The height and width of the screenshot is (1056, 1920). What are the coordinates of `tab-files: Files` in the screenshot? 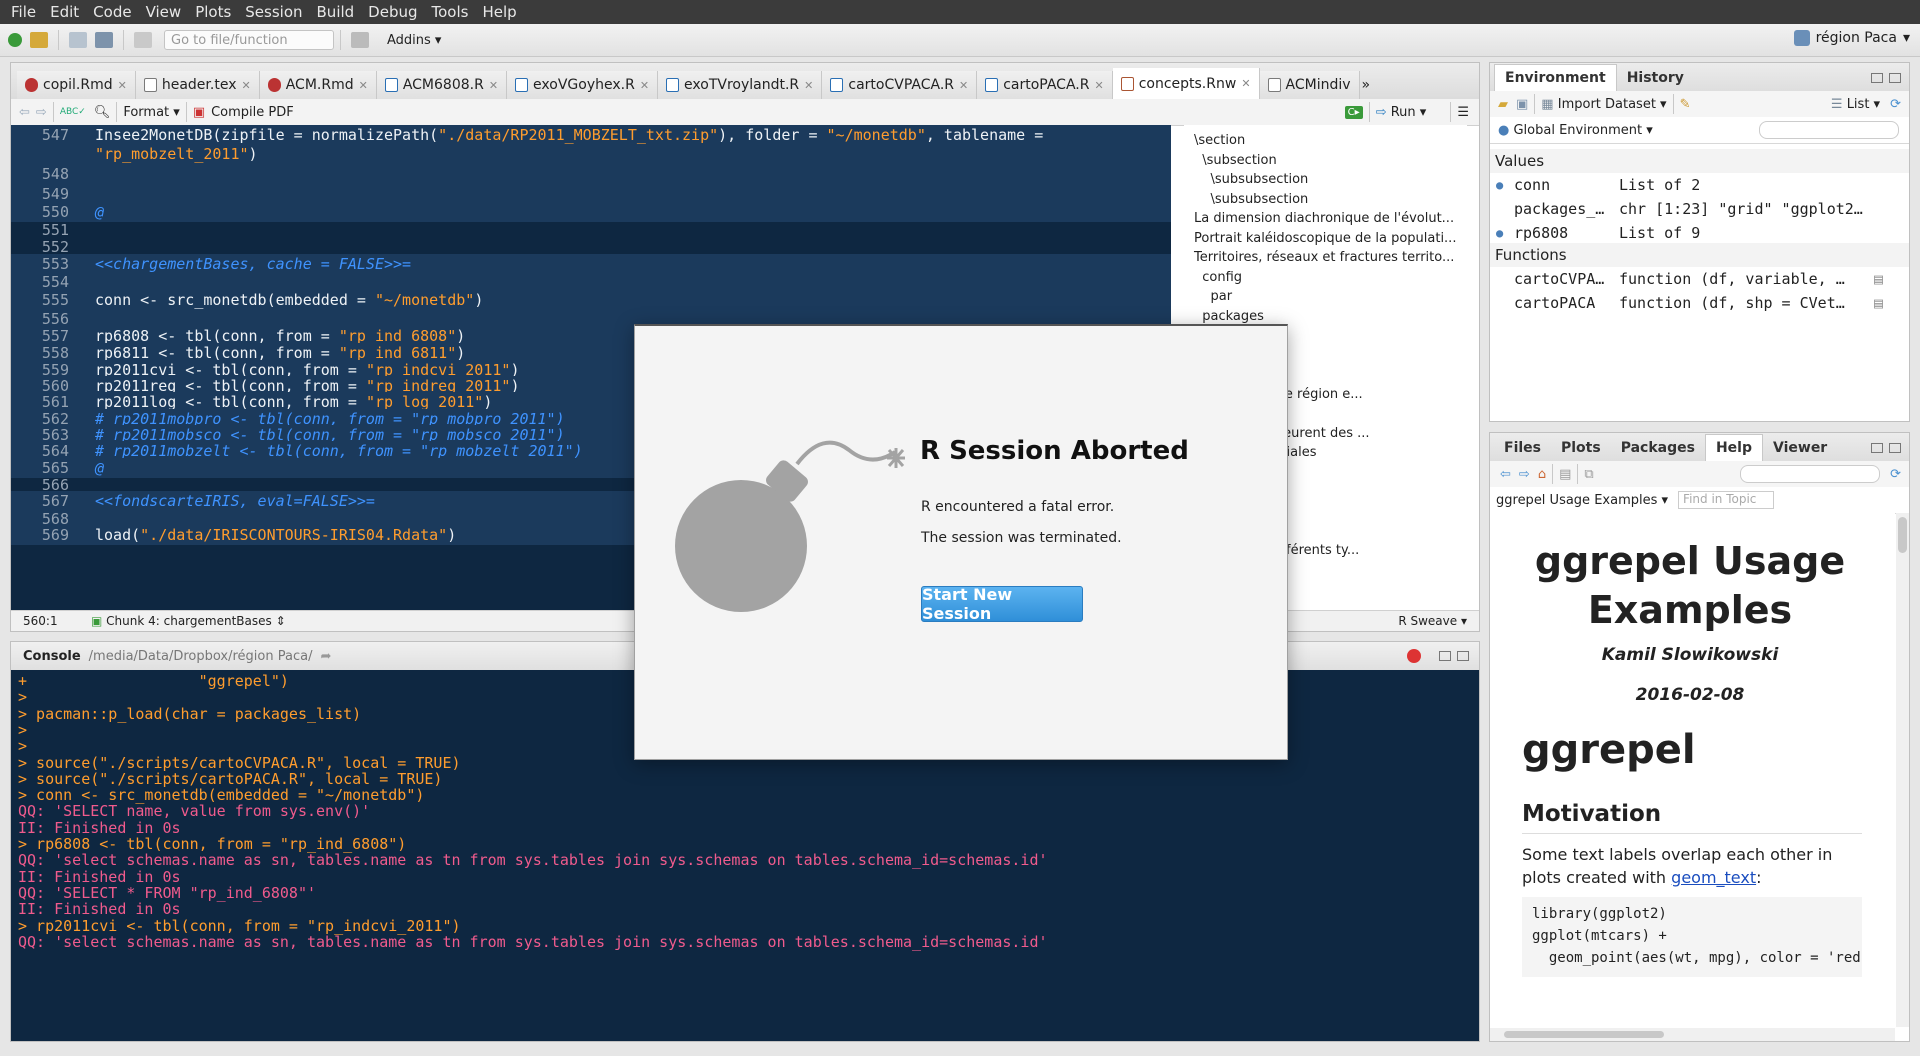 It's located at (1522, 448).